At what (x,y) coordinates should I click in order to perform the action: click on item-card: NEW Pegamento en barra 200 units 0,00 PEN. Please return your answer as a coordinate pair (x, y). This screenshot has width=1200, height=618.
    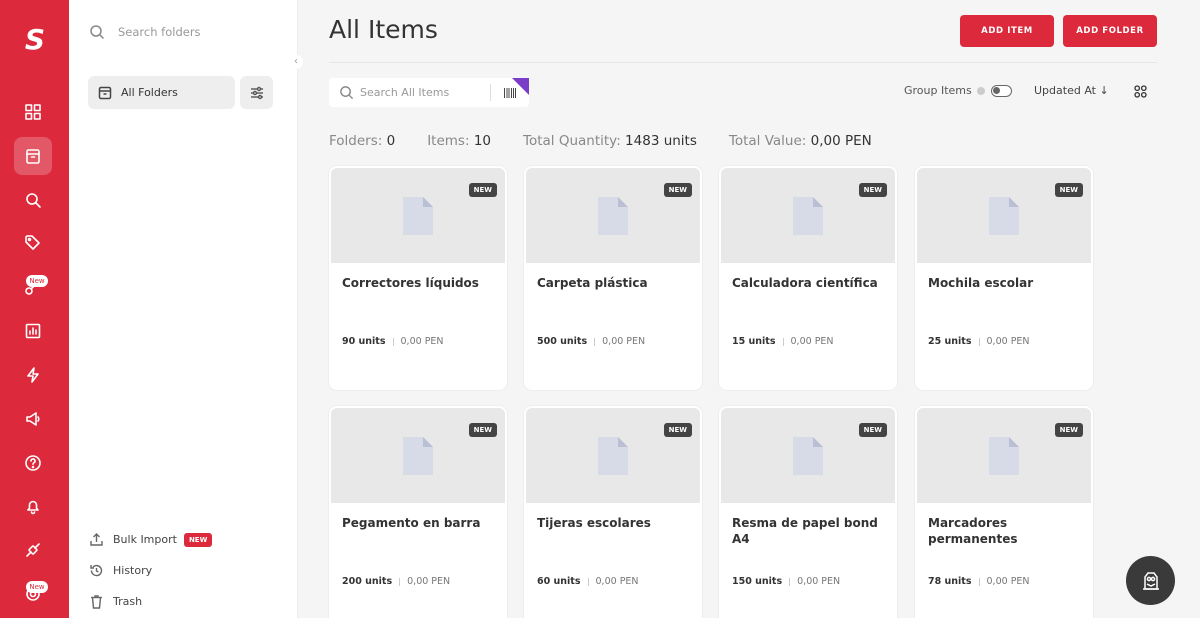
    Looking at the image, I should click on (418, 512).